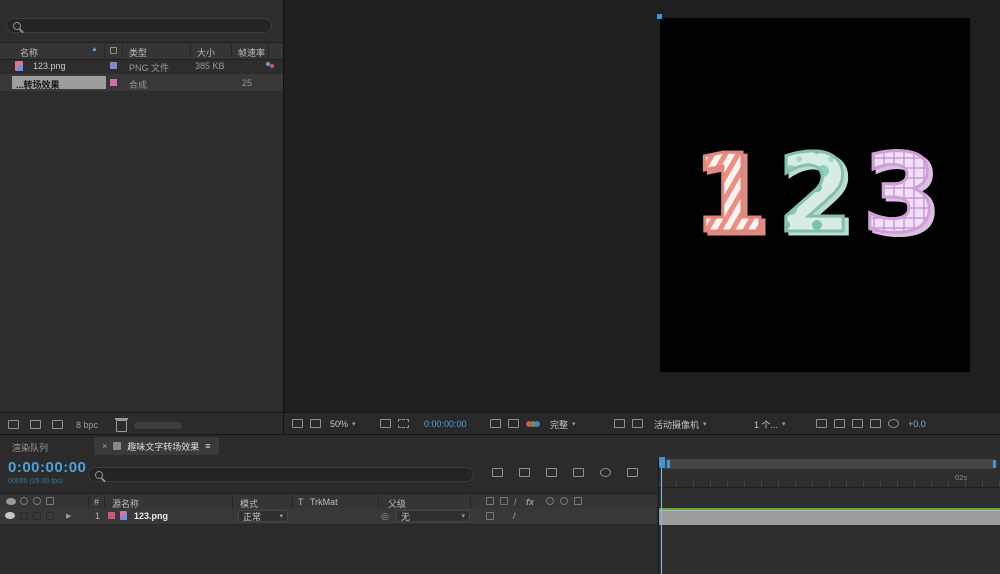  What do you see at coordinates (637, 423) in the screenshot?
I see `transparency-grid-icon` at bounding box center [637, 423].